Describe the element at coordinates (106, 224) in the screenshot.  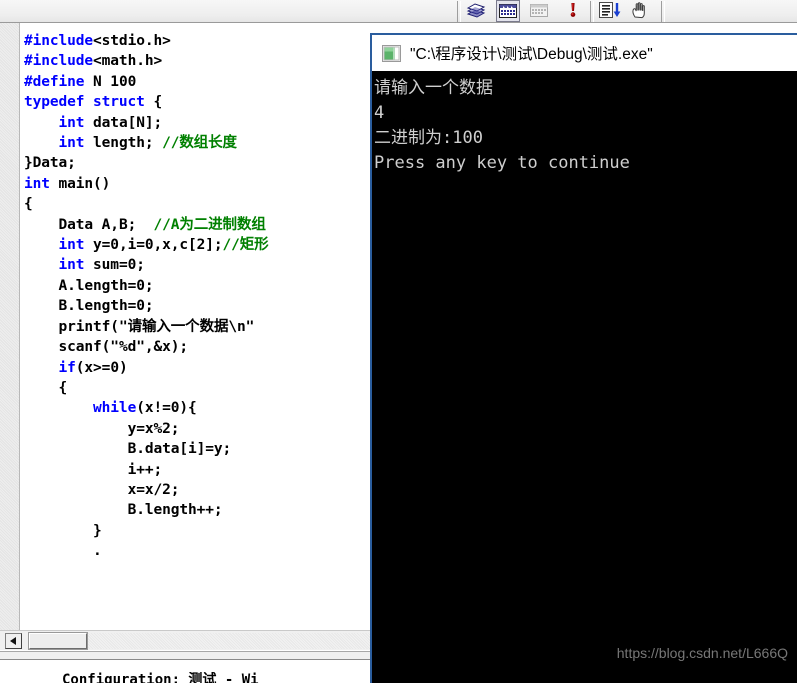
I see `code-token: Data A,B;` at that location.